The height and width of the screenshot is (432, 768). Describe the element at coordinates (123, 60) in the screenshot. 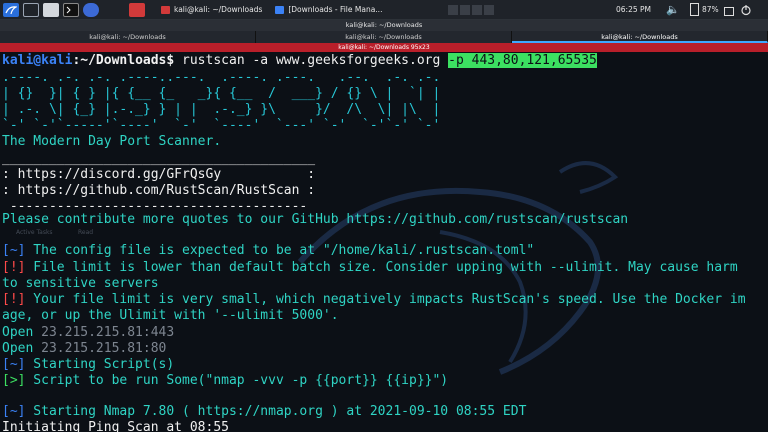

I see `prompt-path: :~/Downloads$` at that location.